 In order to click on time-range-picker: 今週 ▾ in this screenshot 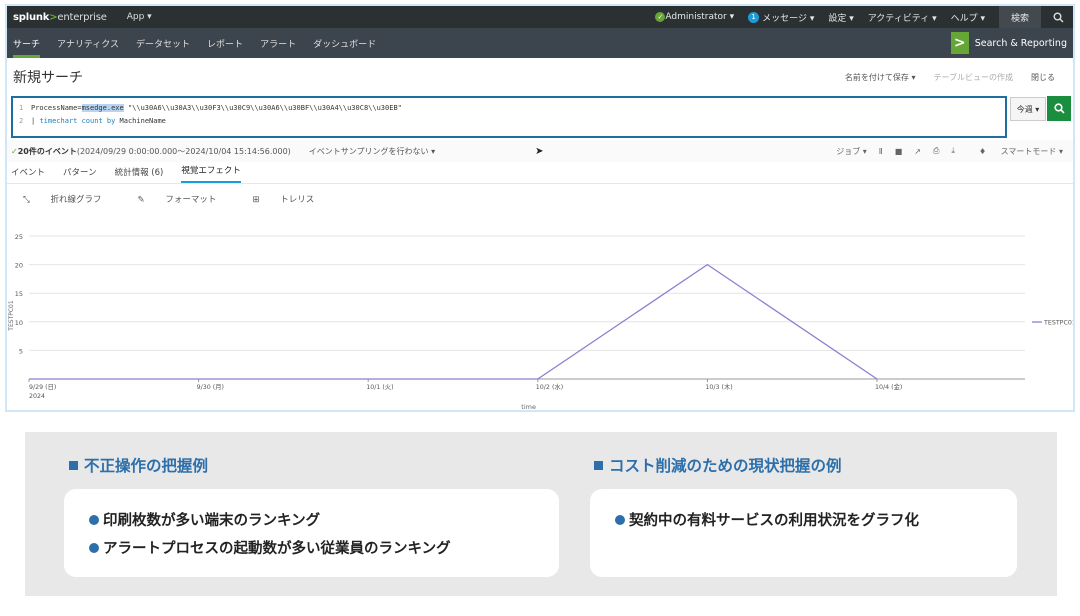, I will do `click(1028, 109)`.